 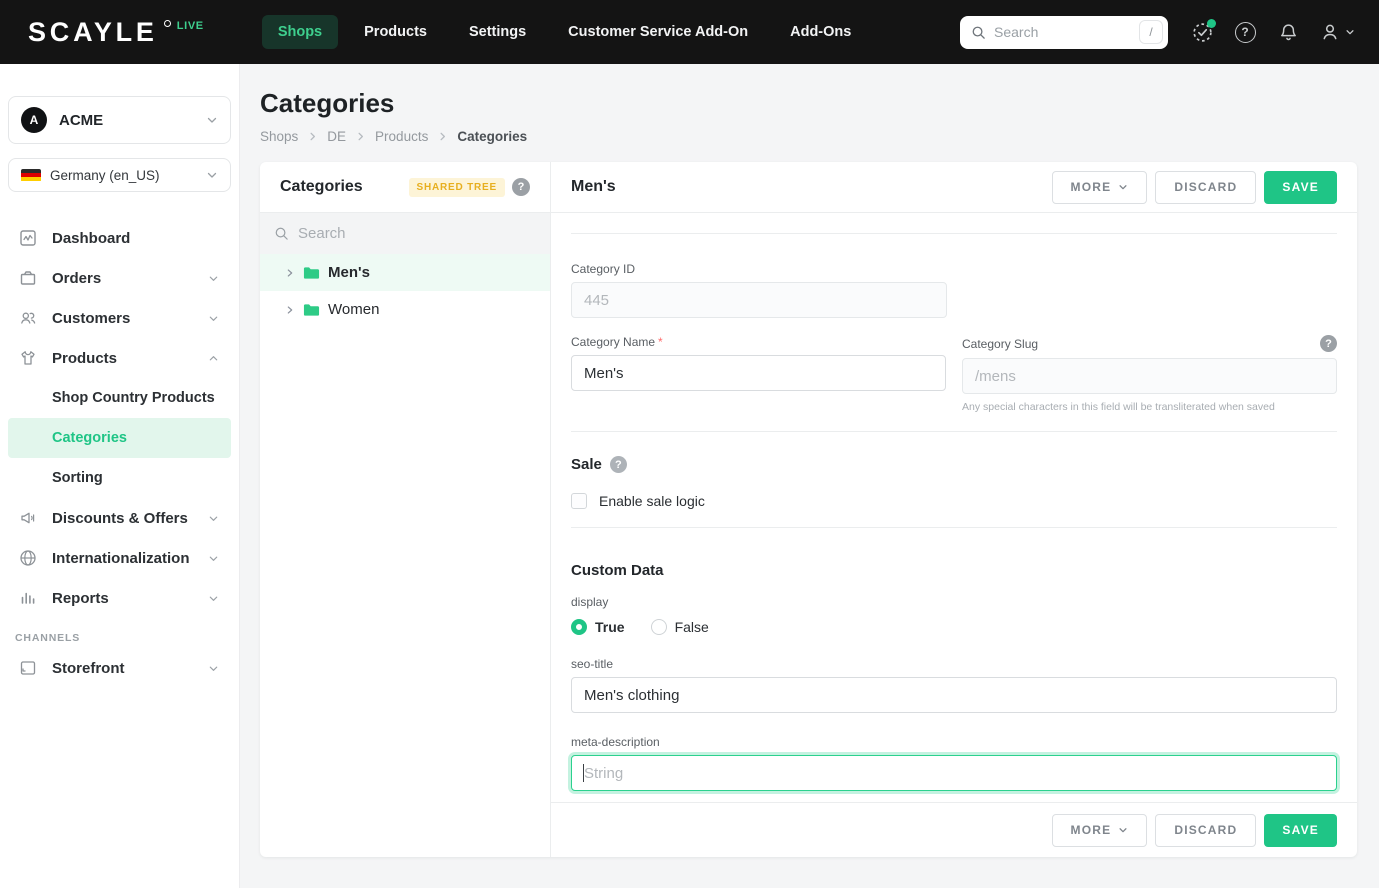 I want to click on orders-box-icon, so click(x=28, y=278).